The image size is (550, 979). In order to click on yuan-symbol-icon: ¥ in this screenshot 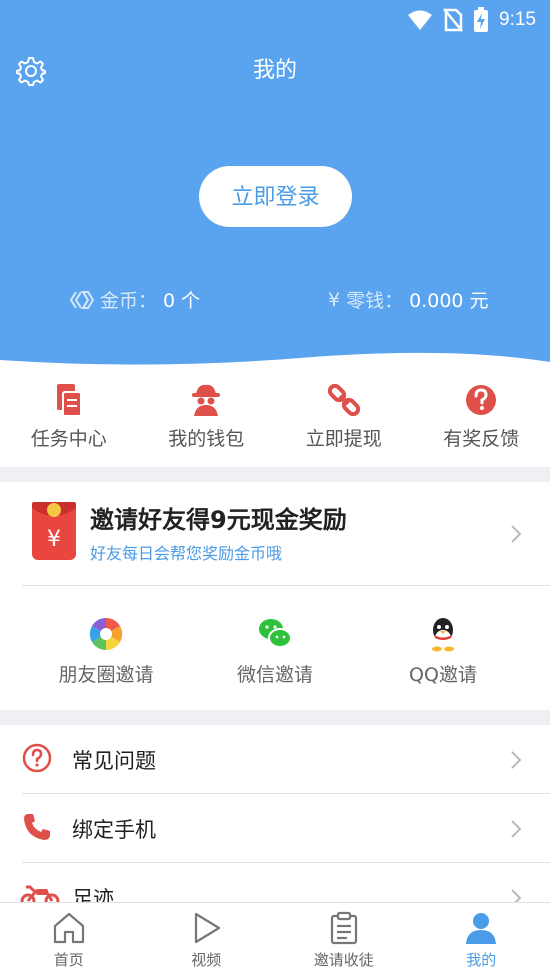, I will do `click(334, 299)`.